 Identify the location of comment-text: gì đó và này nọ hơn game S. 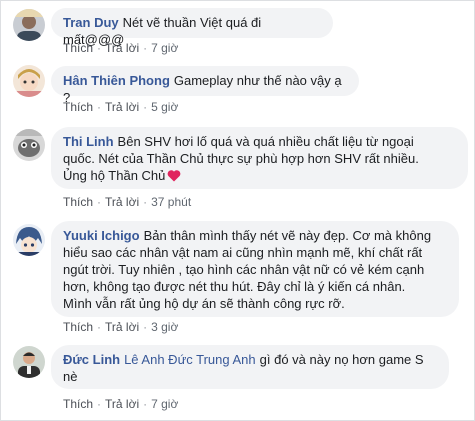
(341, 359).